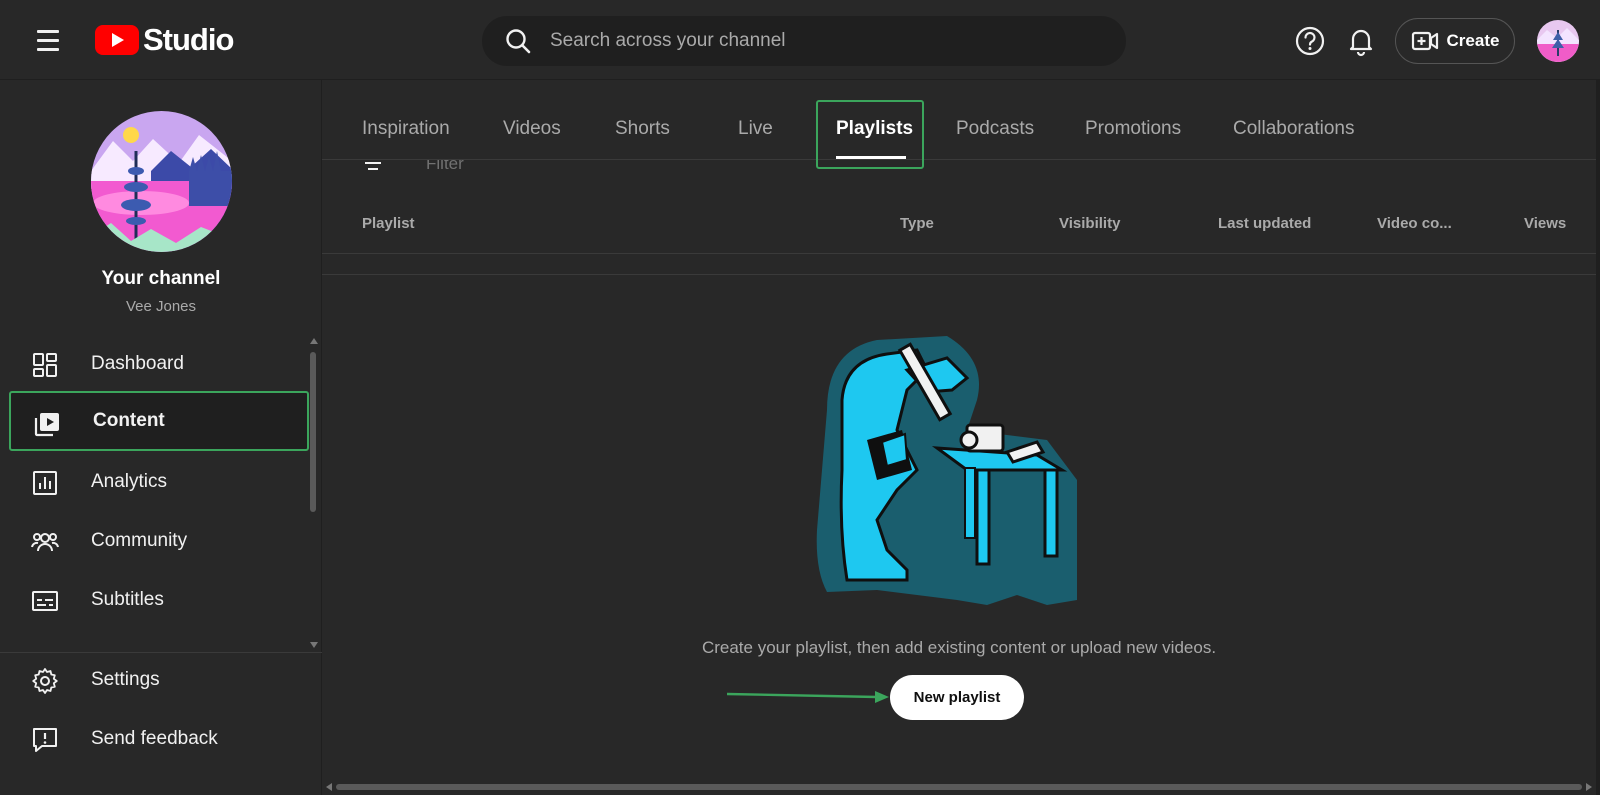  I want to click on column-header-visibility: Visibility, so click(1089, 223).